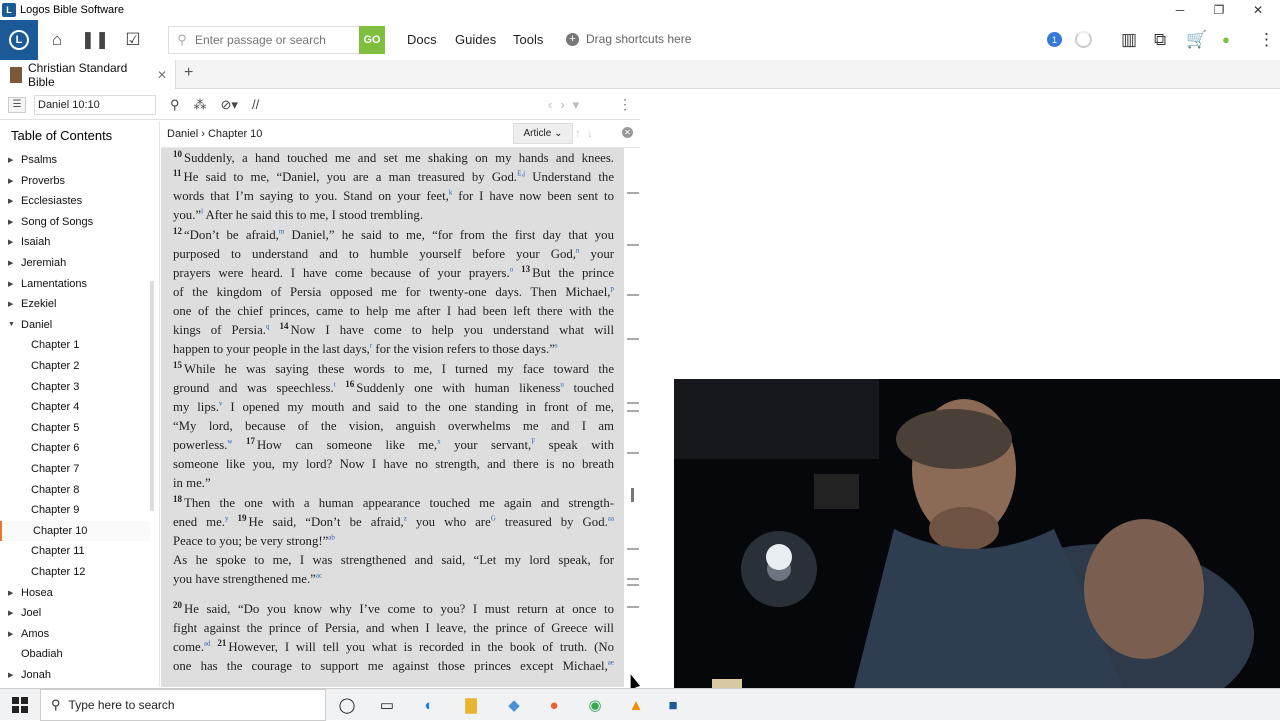 This screenshot has width=1280, height=721. I want to click on toc-item: ▶ Ecclesiastes, so click(75, 201).